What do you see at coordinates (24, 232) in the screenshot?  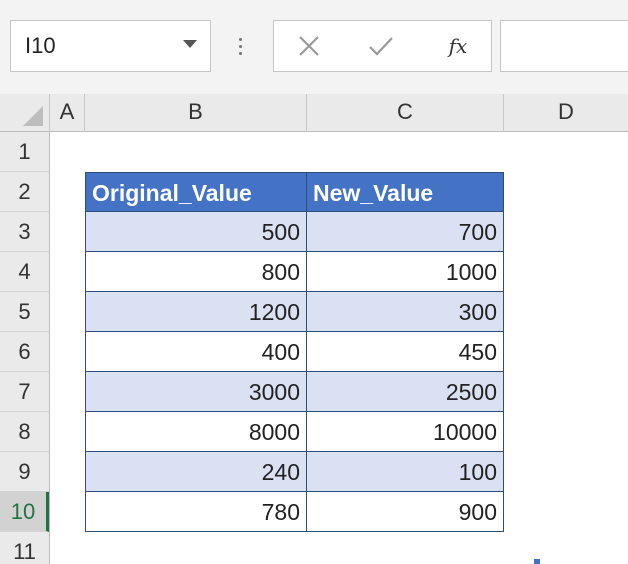 I see `row-header-3: 3` at bounding box center [24, 232].